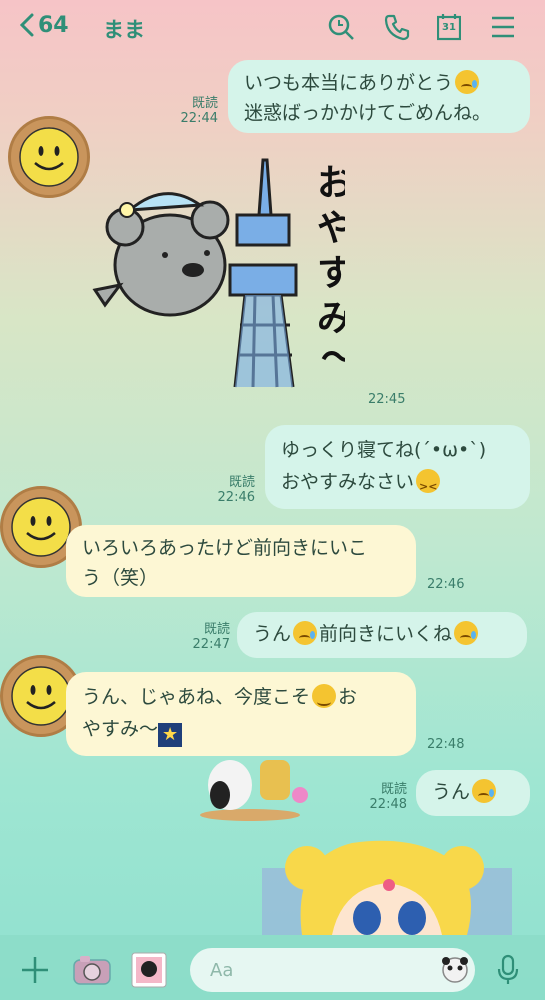 Image resolution: width=545 pixels, height=1000 pixels. Describe the element at coordinates (254, 790) in the screenshot. I see `panda-decoration` at that location.